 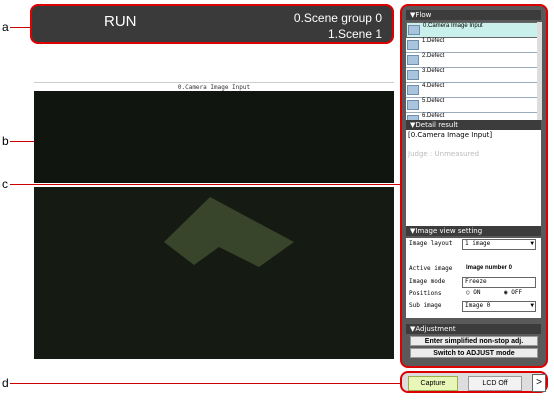 I want to click on status-header: RUN 0.Scene group 0 1.Scene 1, so click(x=212, y=24).